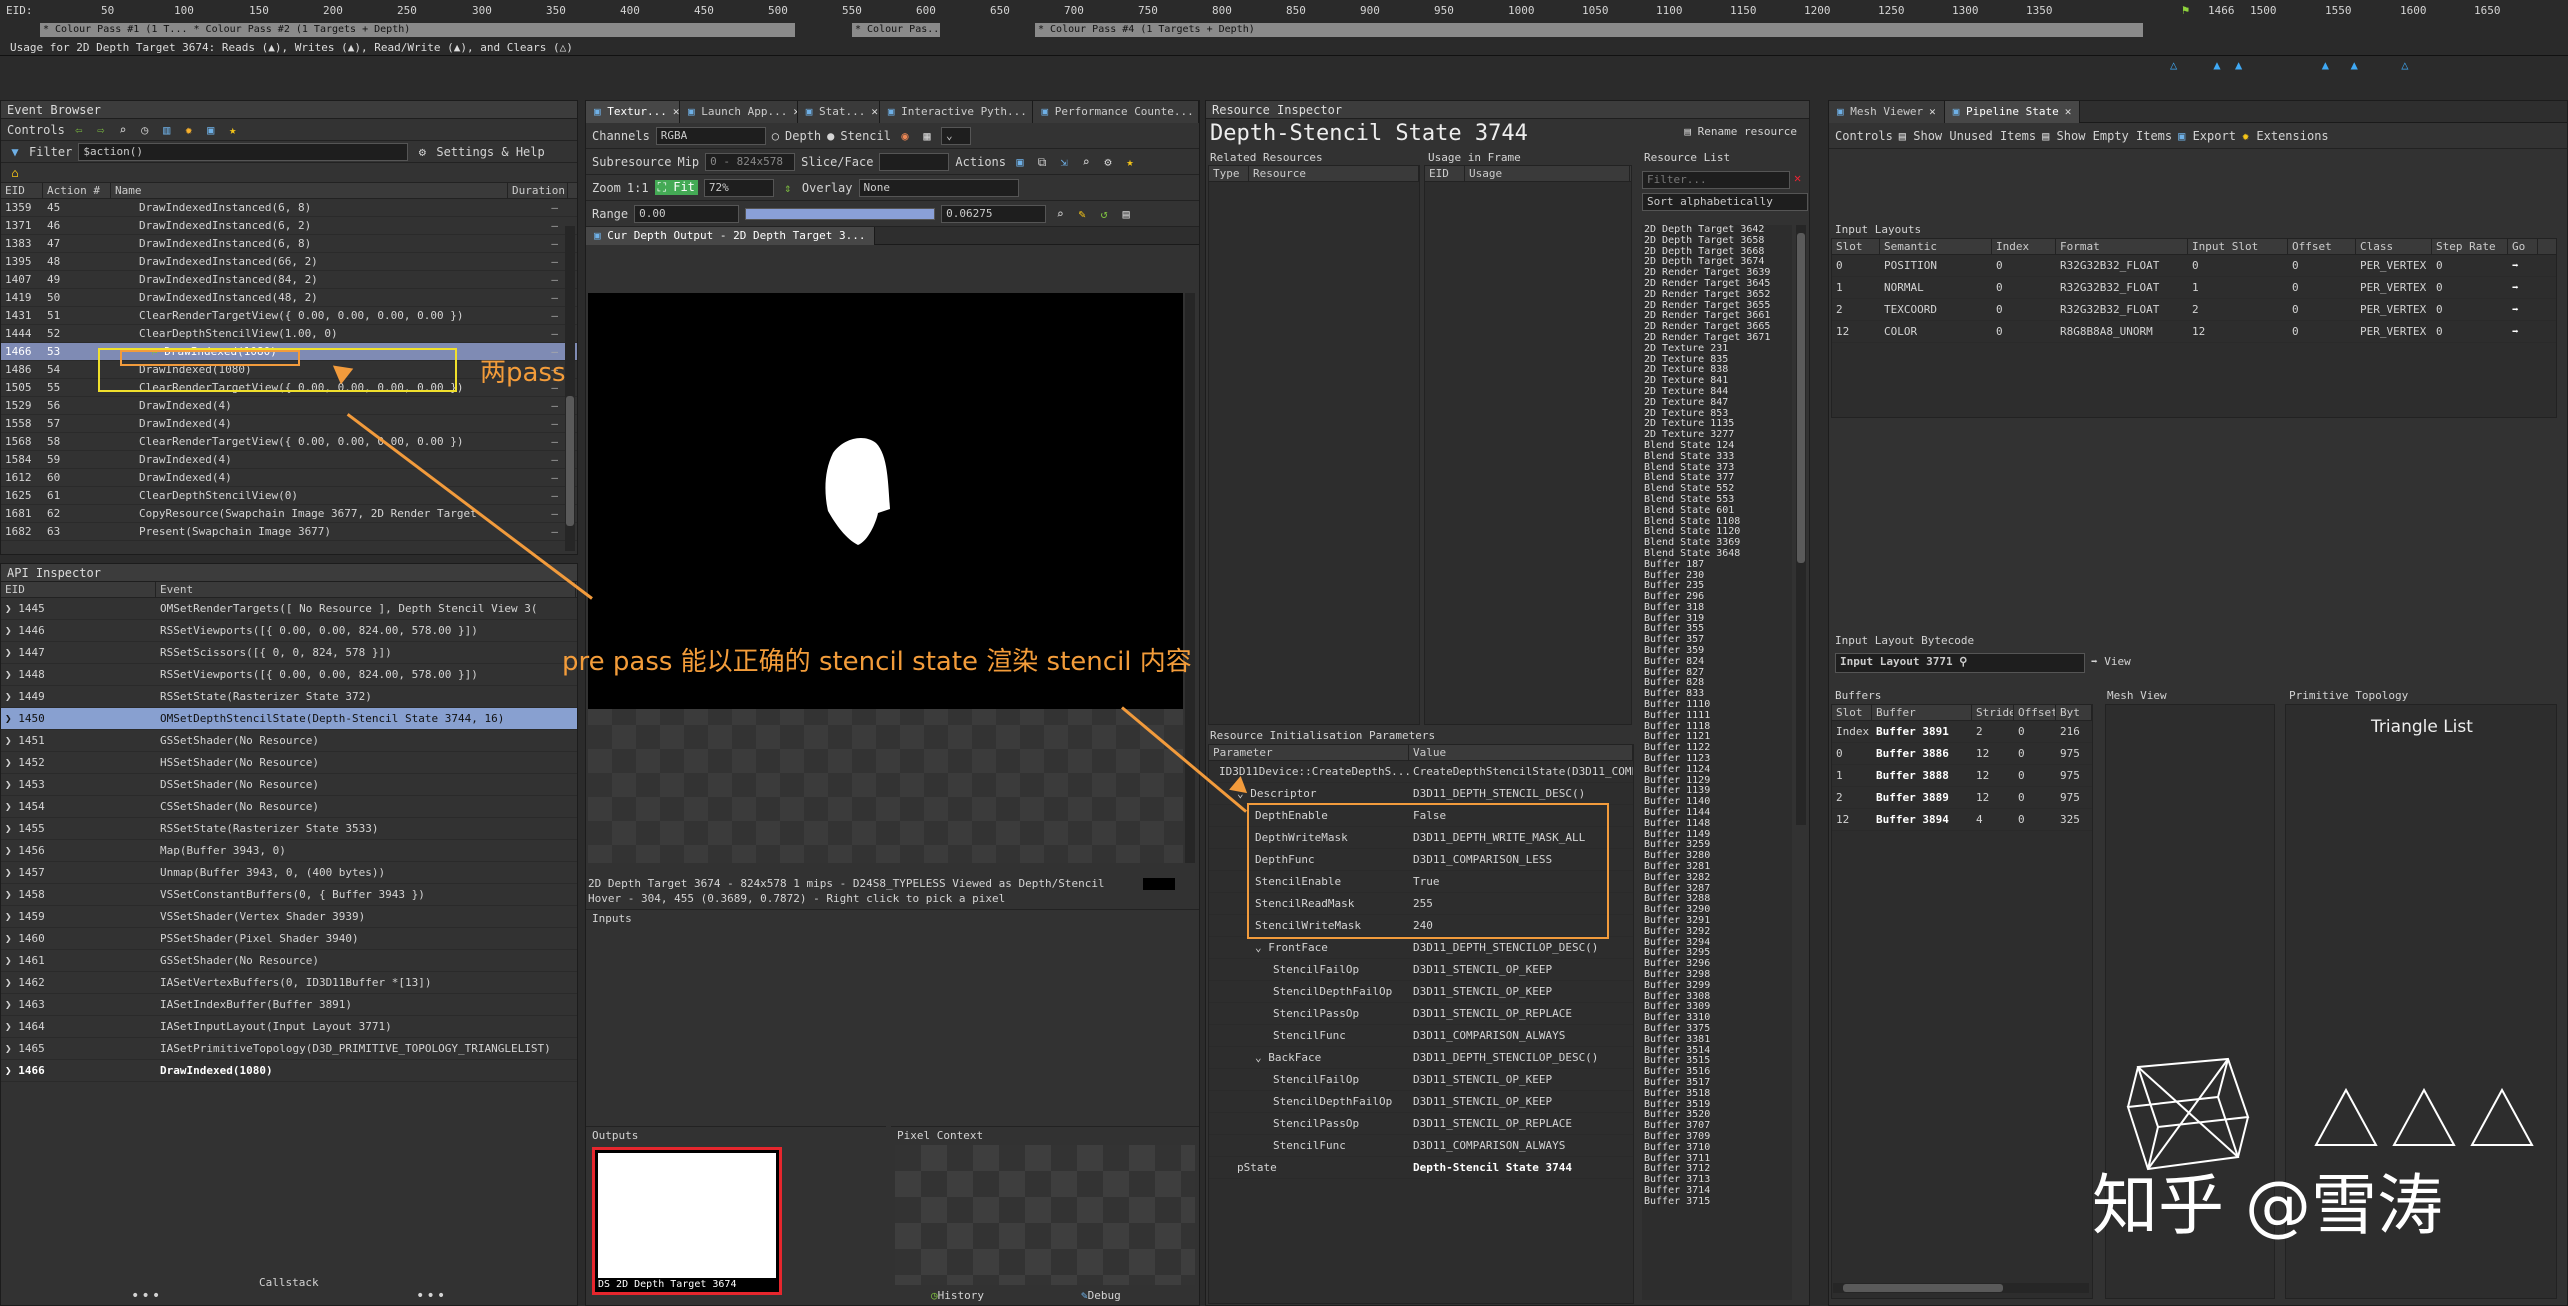 The height and width of the screenshot is (1306, 2568). Describe the element at coordinates (1101, 1295) in the screenshot. I see `debug-button: ✎Debug` at that location.